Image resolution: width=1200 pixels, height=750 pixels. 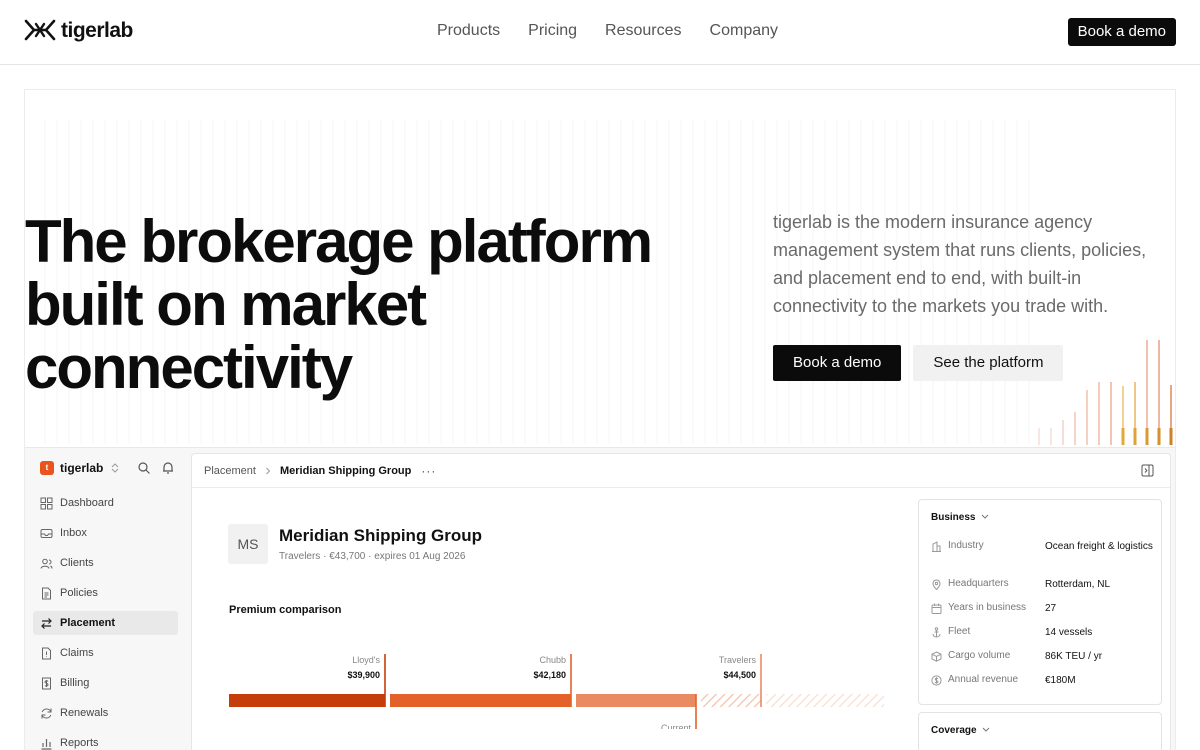 What do you see at coordinates (1099, 546) in the screenshot?
I see `fact-value: Ocean freight & logistics` at bounding box center [1099, 546].